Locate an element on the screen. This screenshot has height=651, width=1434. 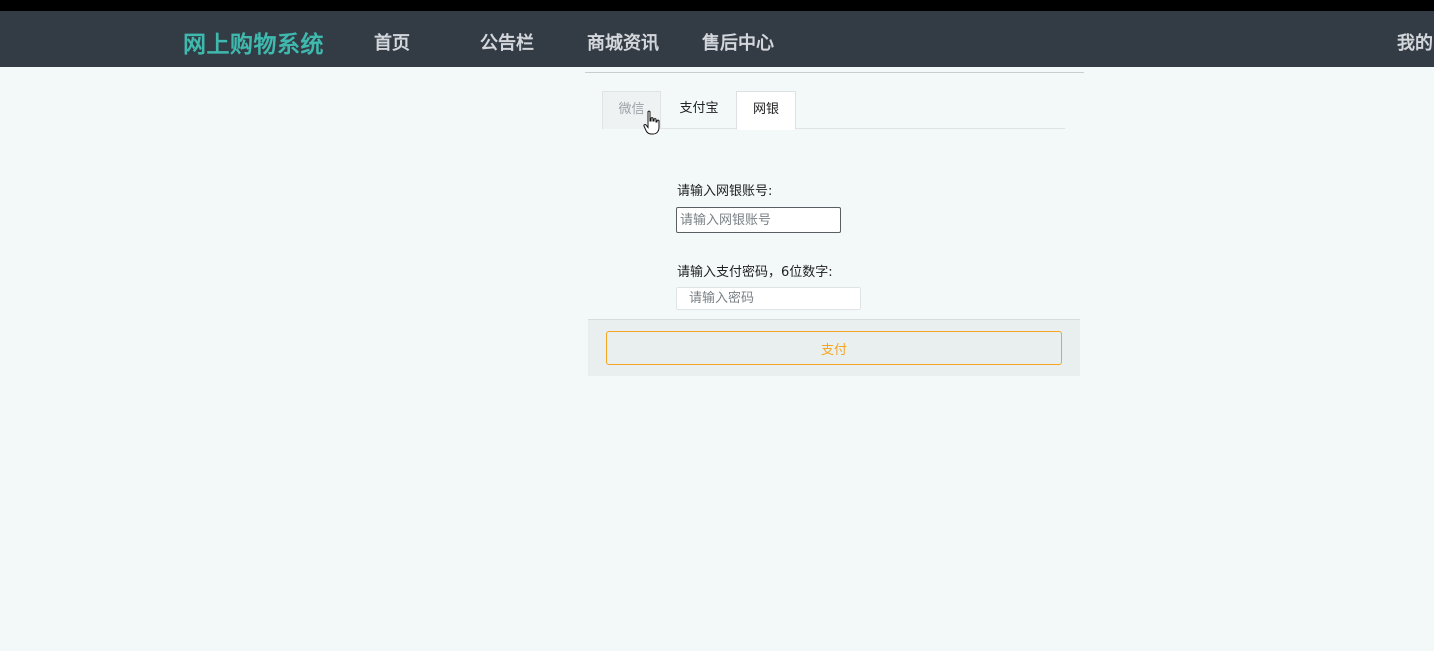
nav-item-mine: 我的 is located at coordinates (1415, 42).